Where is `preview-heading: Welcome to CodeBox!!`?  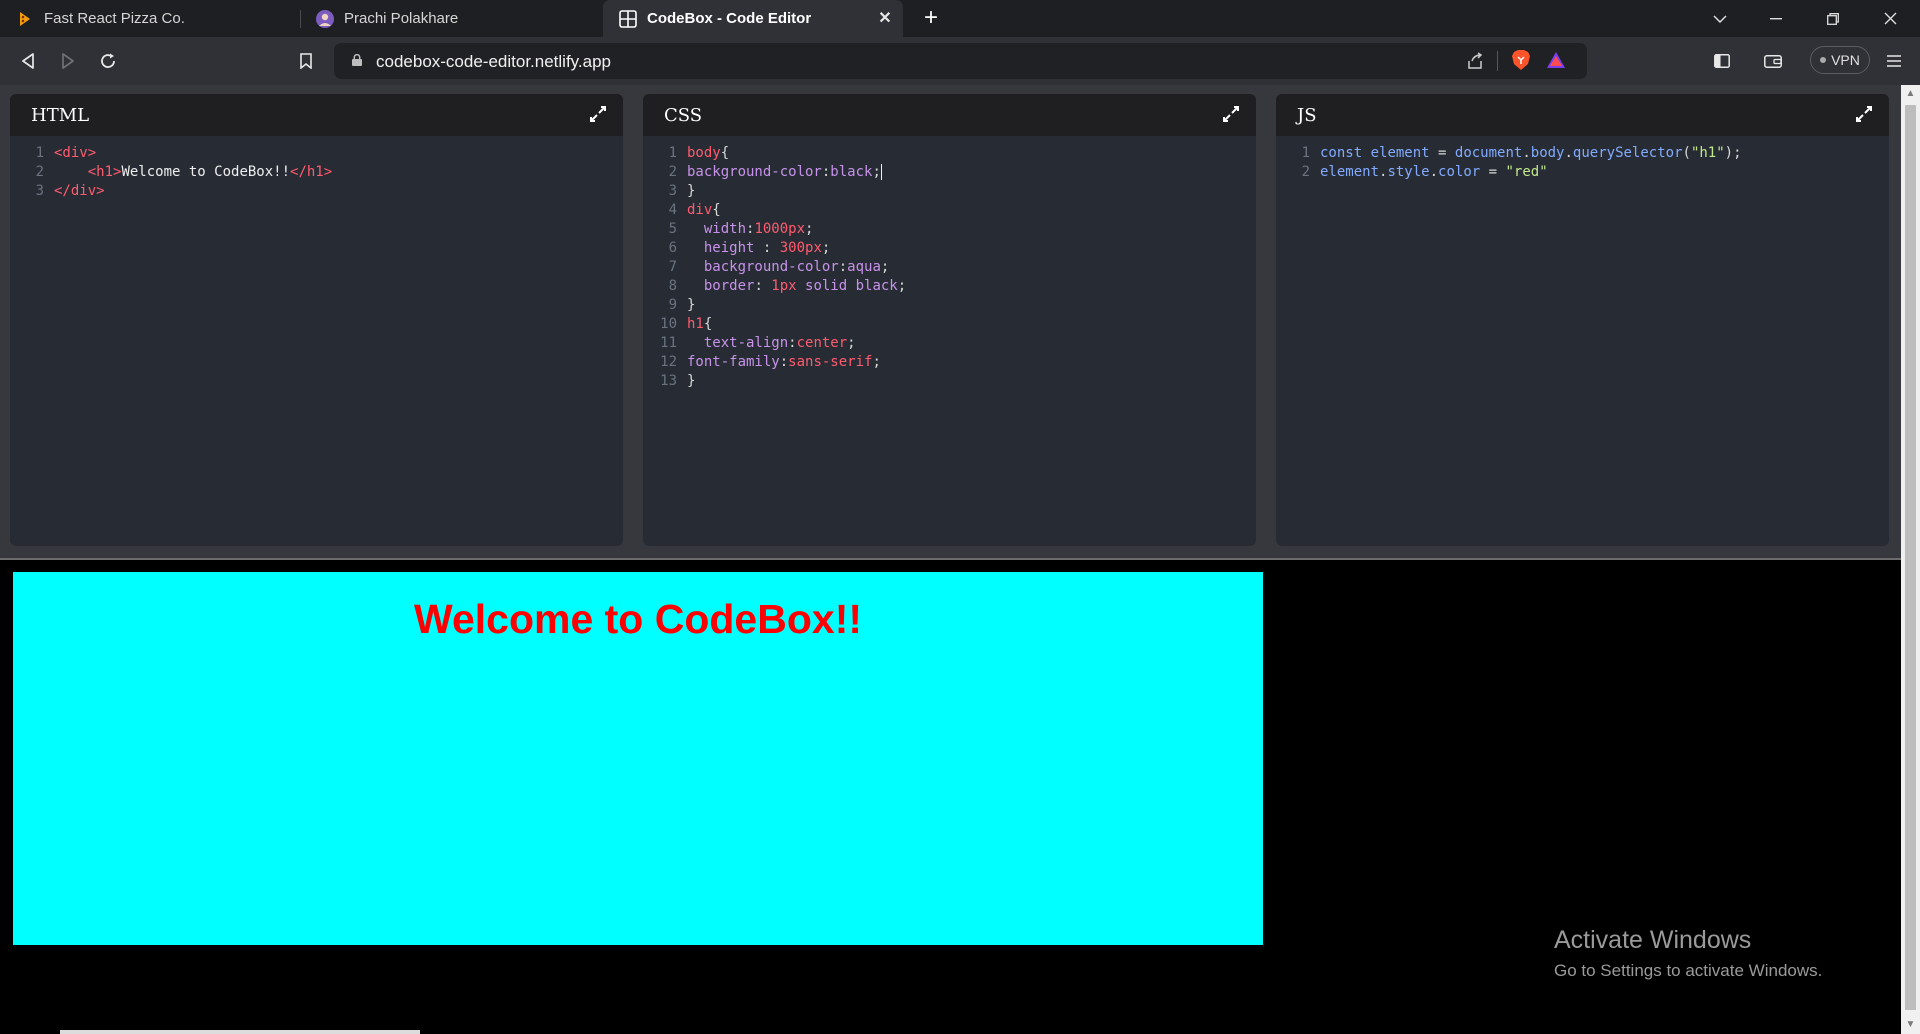 preview-heading: Welcome to CodeBox!! is located at coordinates (638, 619).